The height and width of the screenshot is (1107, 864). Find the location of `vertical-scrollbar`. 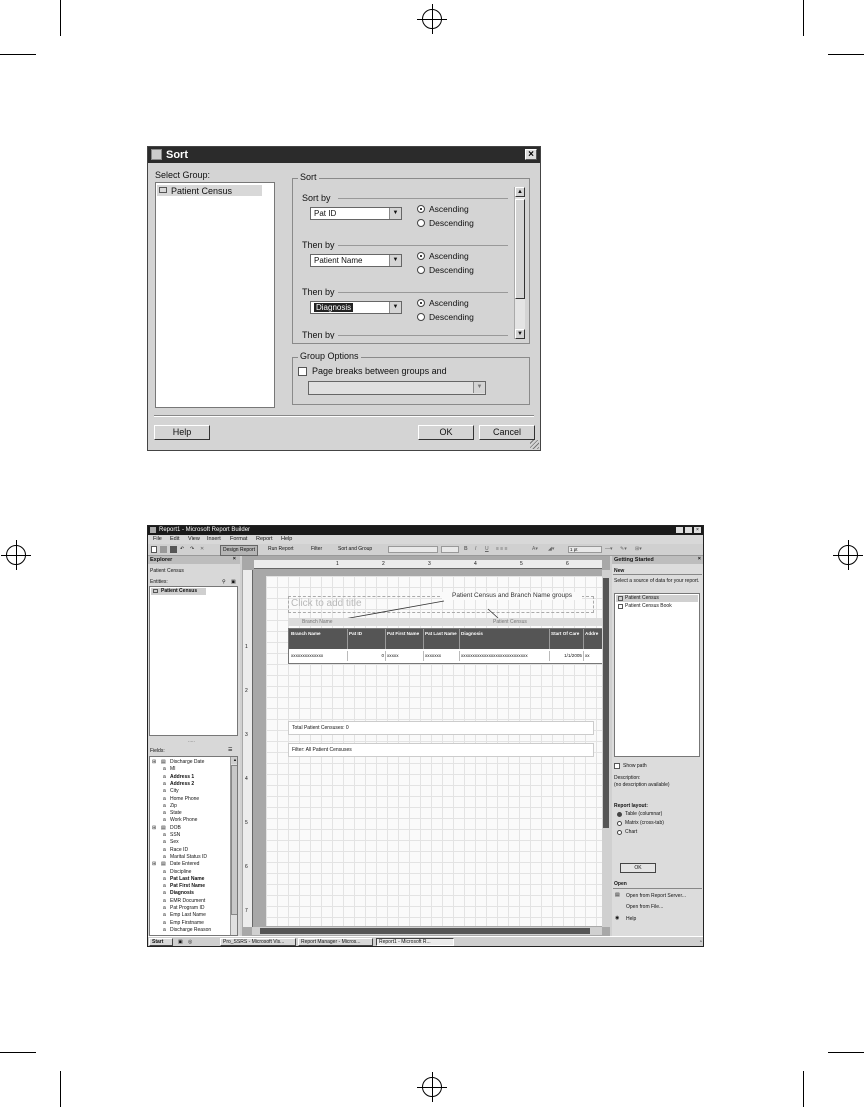

vertical-scrollbar is located at coordinates (606, 748).